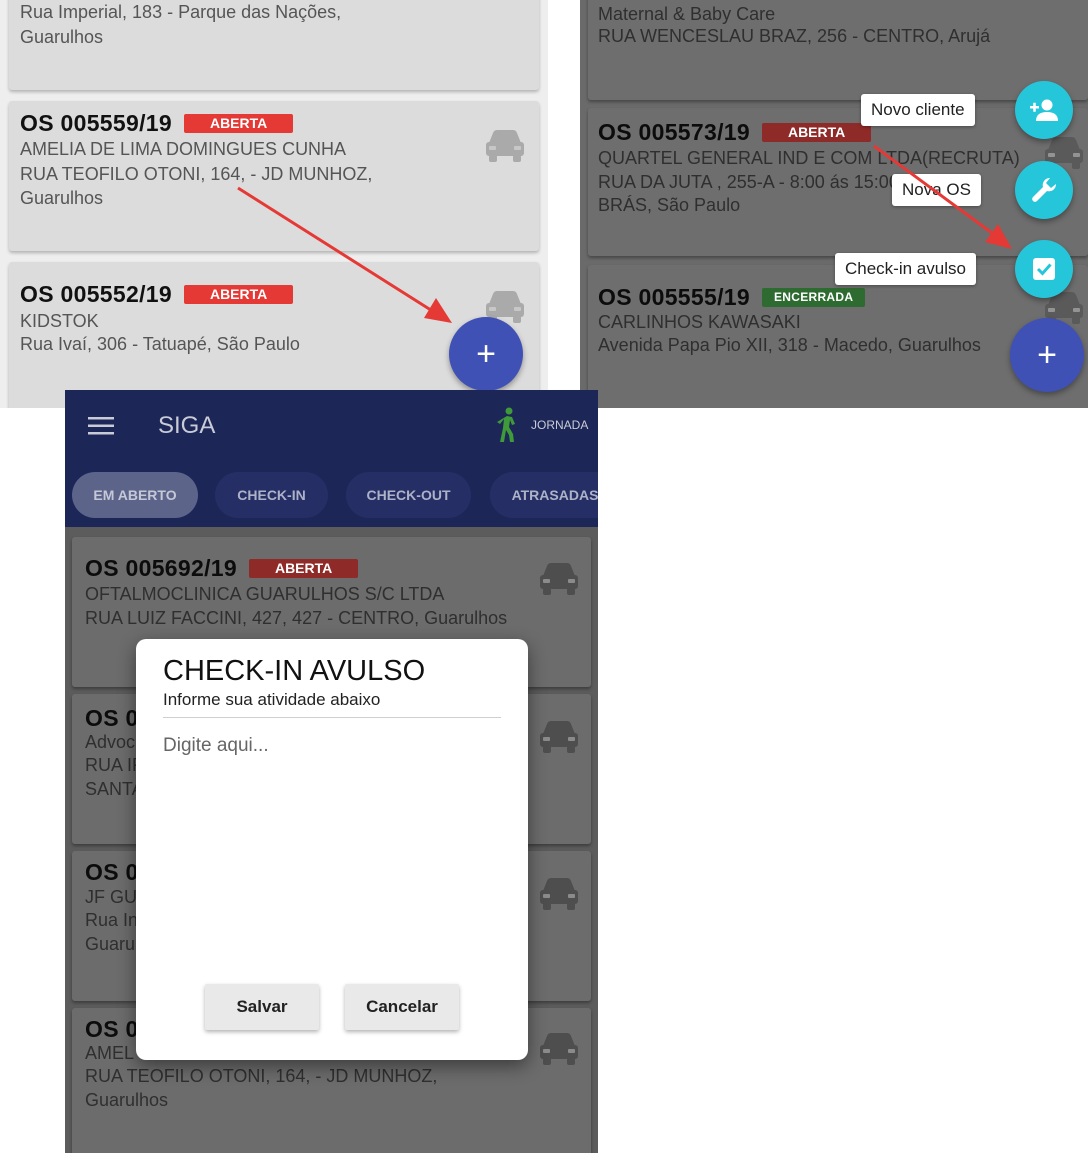 The width and height of the screenshot is (1088, 1153). Describe the element at coordinates (262, 1007) in the screenshot. I see `save-button: Salvar` at that location.